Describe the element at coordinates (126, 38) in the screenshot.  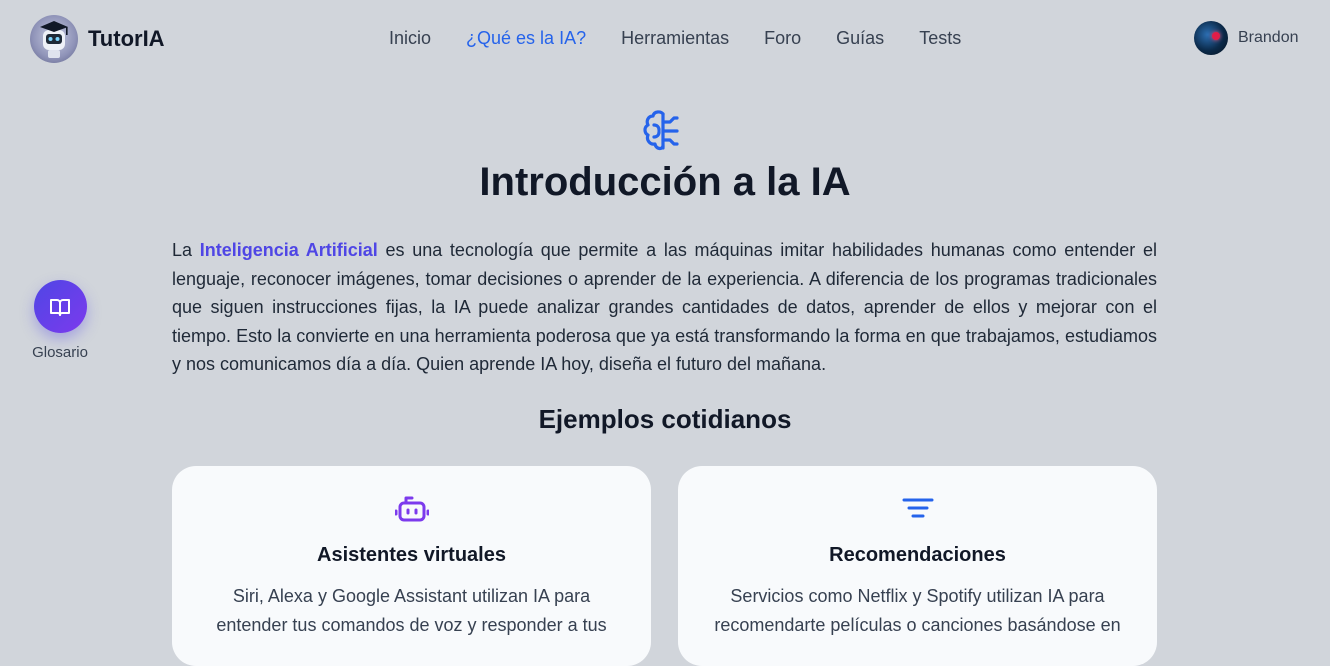
I see `brand-name: TutorIA` at that location.